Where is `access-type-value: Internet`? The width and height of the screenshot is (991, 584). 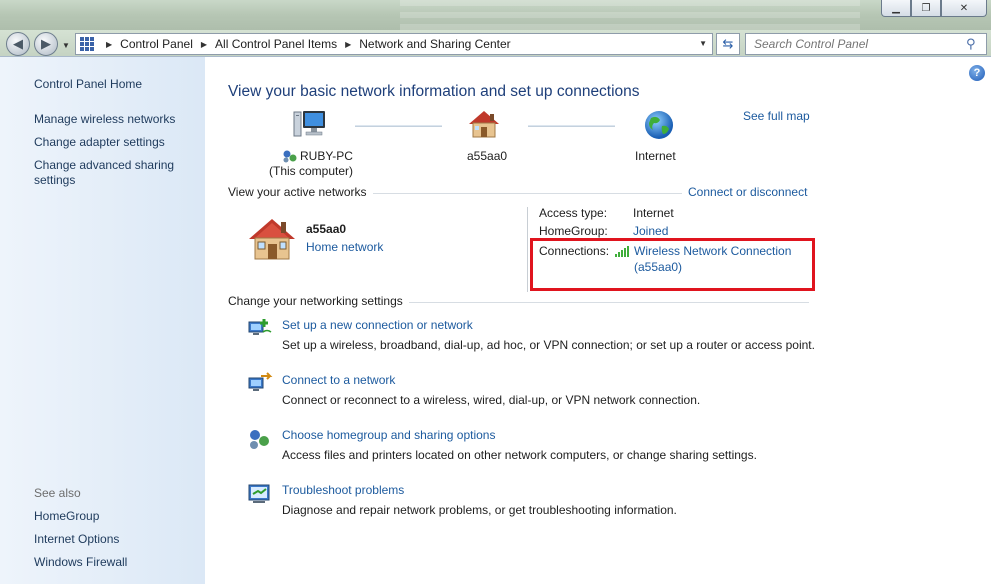 access-type-value: Internet is located at coordinates (653, 213).